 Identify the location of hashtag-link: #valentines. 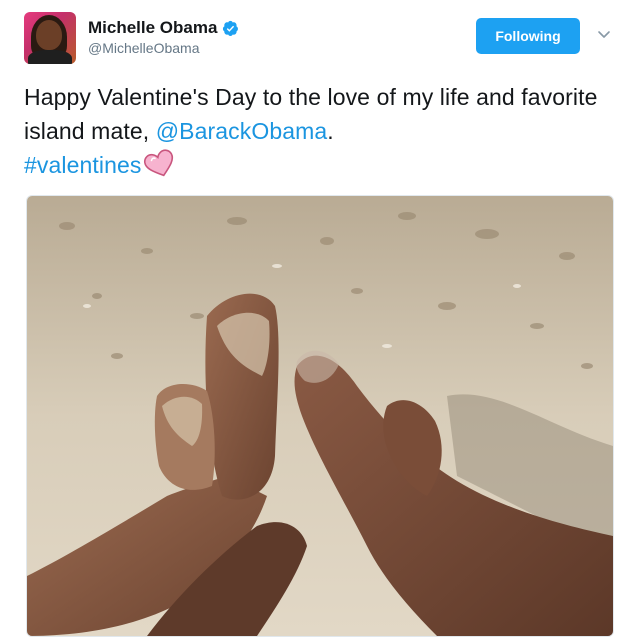
(82, 165).